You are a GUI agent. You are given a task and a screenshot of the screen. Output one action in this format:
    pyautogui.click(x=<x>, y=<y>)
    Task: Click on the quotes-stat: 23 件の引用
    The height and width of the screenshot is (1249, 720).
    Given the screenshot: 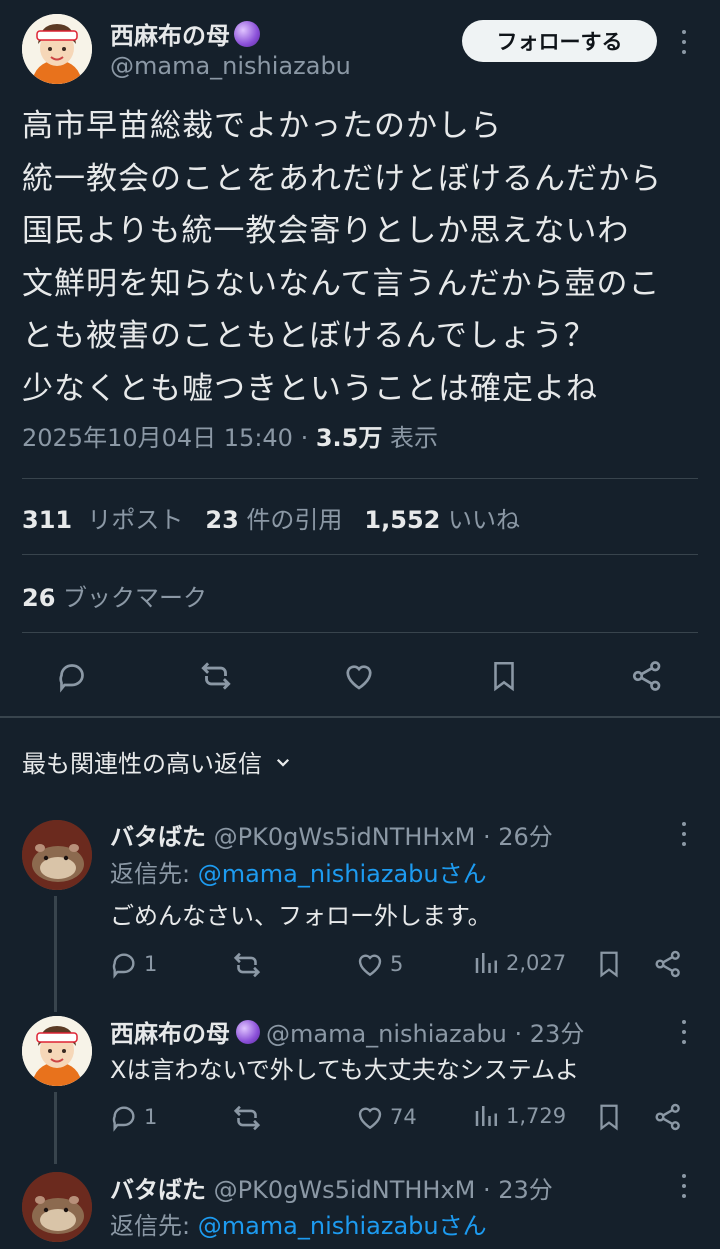 What is the action you would take?
    pyautogui.click(x=273, y=517)
    